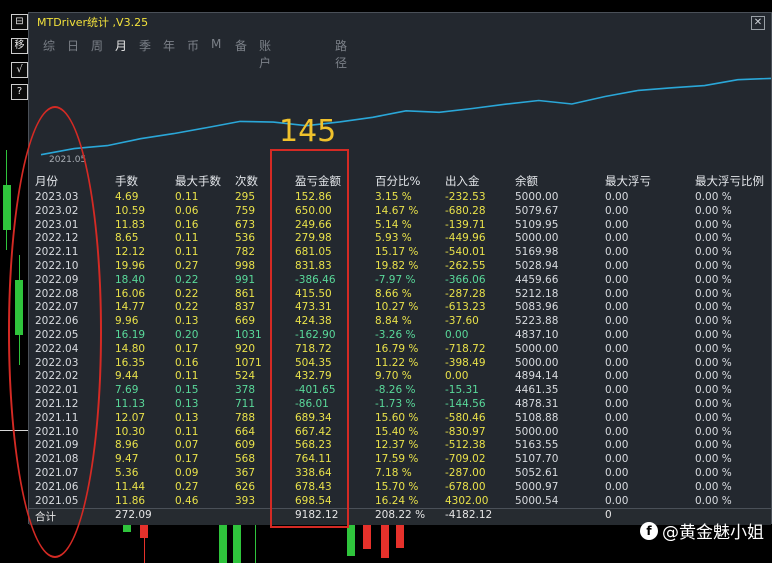 This screenshot has height=563, width=772. What do you see at coordinates (187, 238) in the screenshot?
I see `cell-max_lots: 0.11` at bounding box center [187, 238].